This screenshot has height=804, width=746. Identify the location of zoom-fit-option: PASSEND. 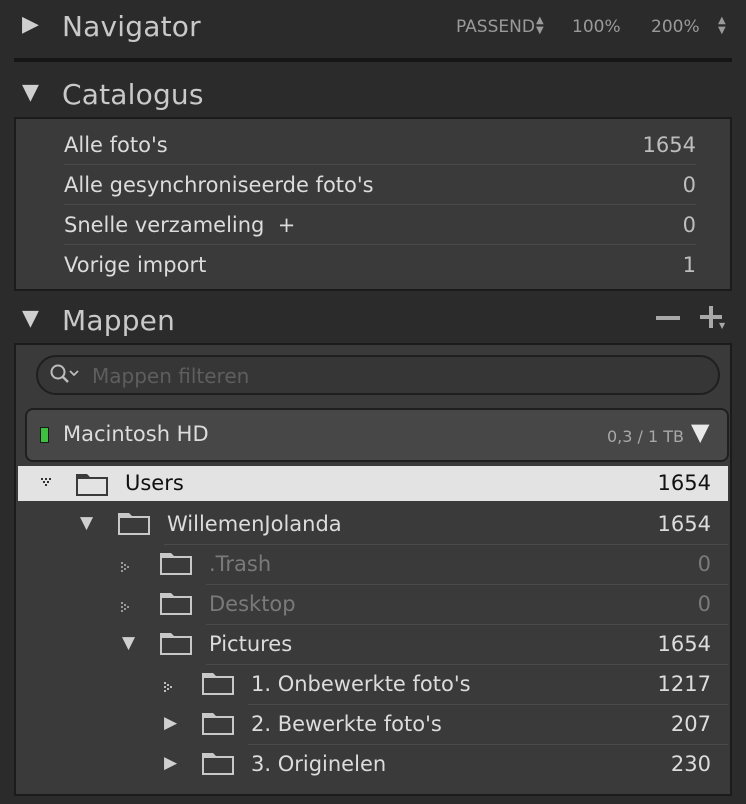
(495, 27).